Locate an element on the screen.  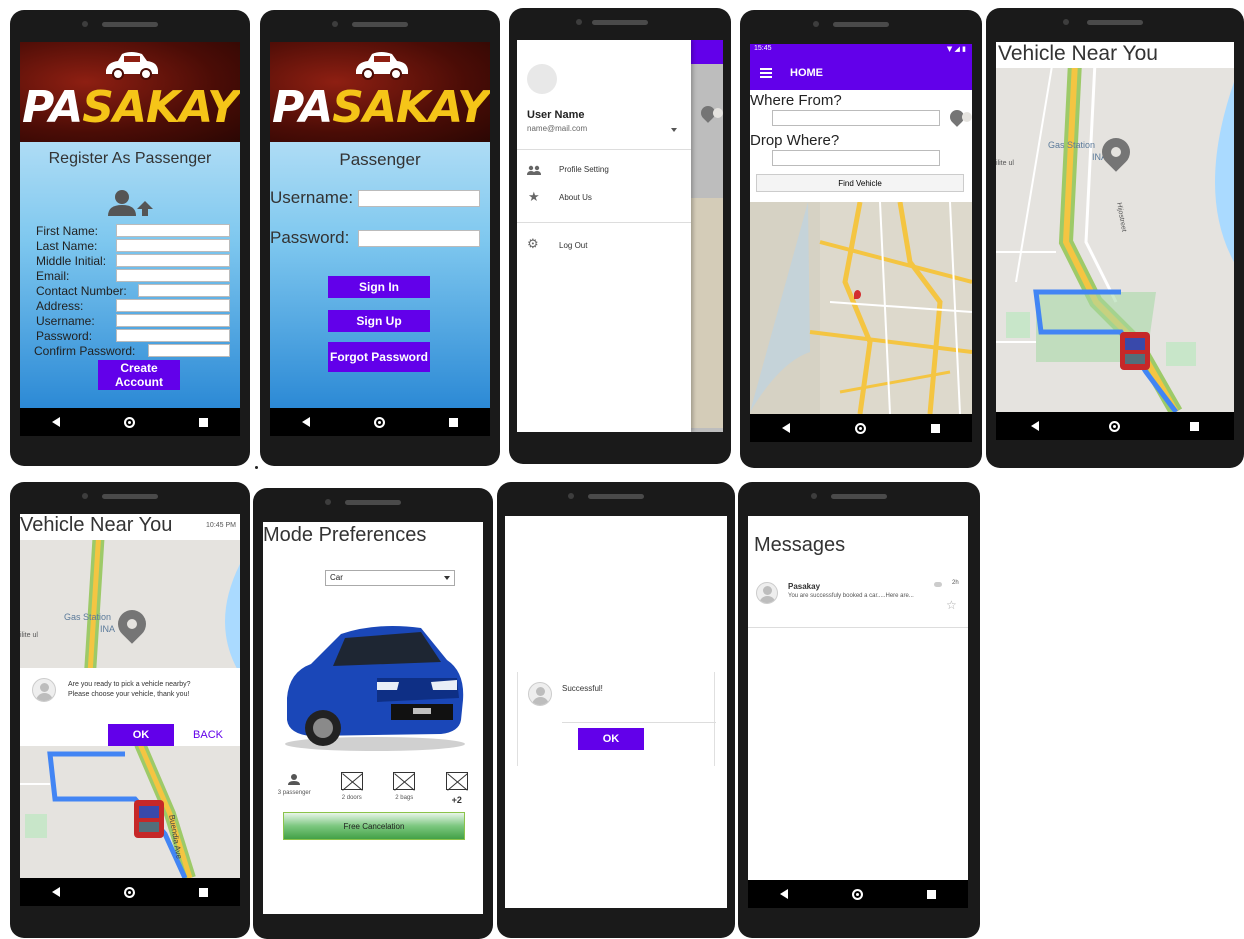
sign-in-button: Sign In is located at coordinates (379, 287).